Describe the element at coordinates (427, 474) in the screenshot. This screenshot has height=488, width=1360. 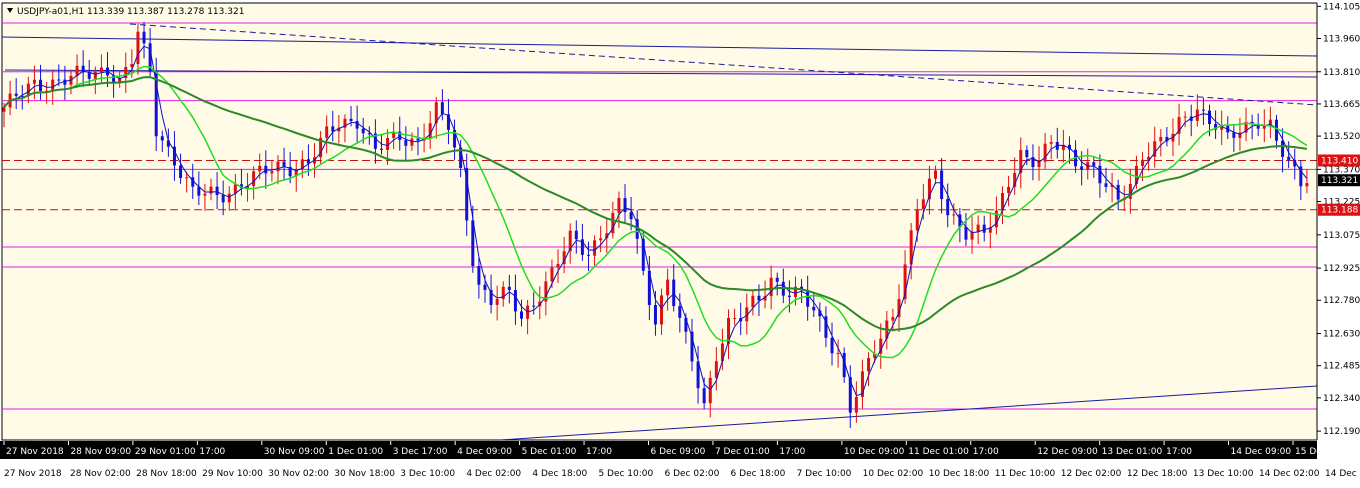
I see `x-tick-label: 3 Dec 10:00` at that location.